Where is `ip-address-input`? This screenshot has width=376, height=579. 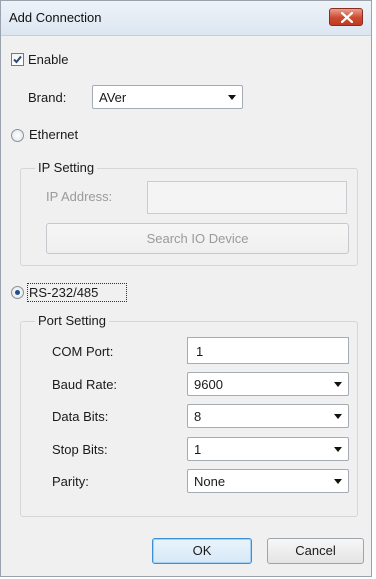
ip-address-input is located at coordinates (247, 197).